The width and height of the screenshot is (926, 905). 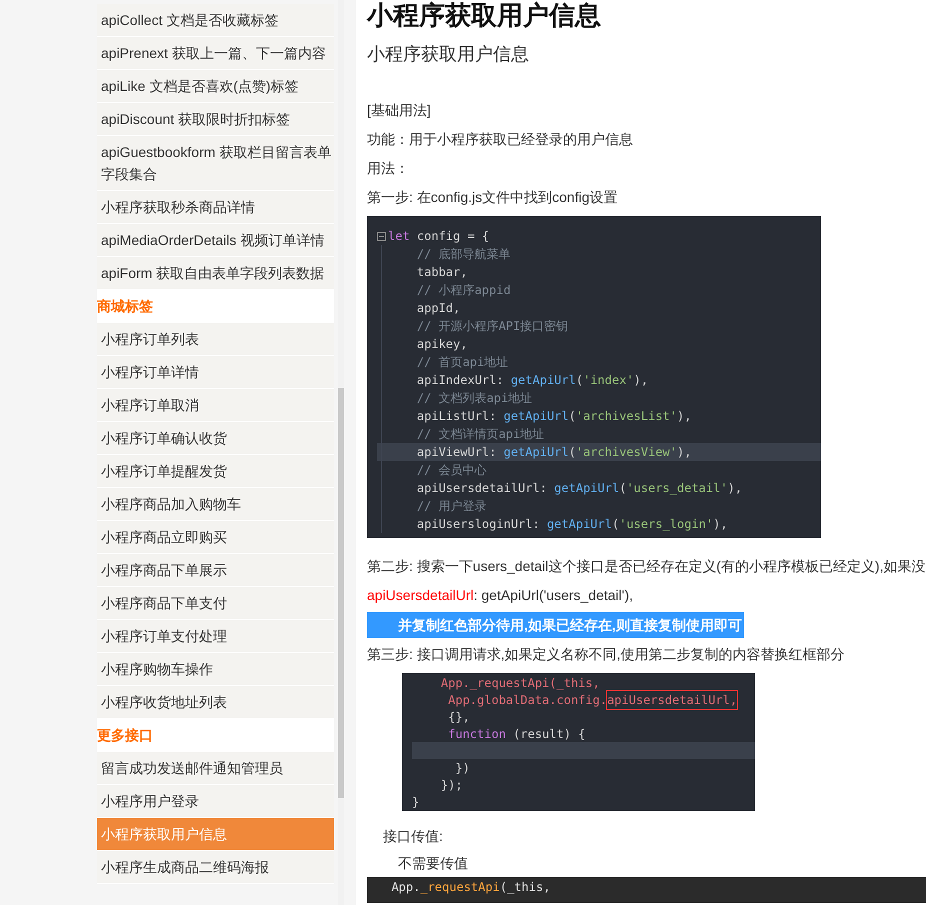 What do you see at coordinates (460, 887) in the screenshot?
I see `code-text: _requestApi` at bounding box center [460, 887].